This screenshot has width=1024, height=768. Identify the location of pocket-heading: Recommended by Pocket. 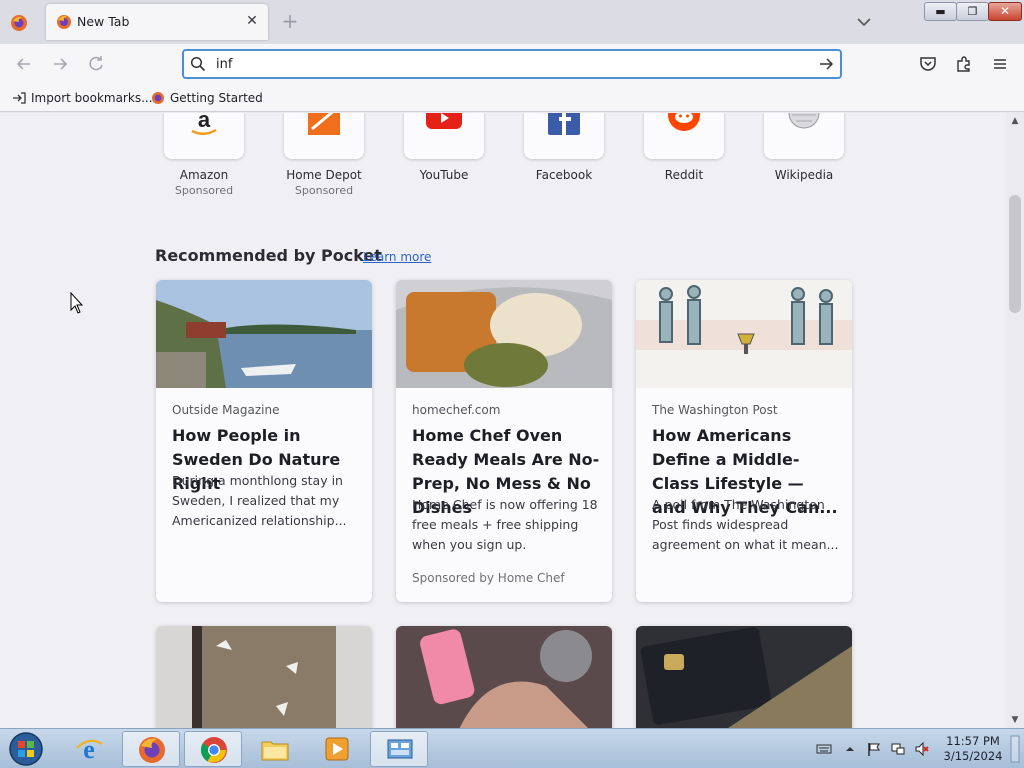
(268, 255).